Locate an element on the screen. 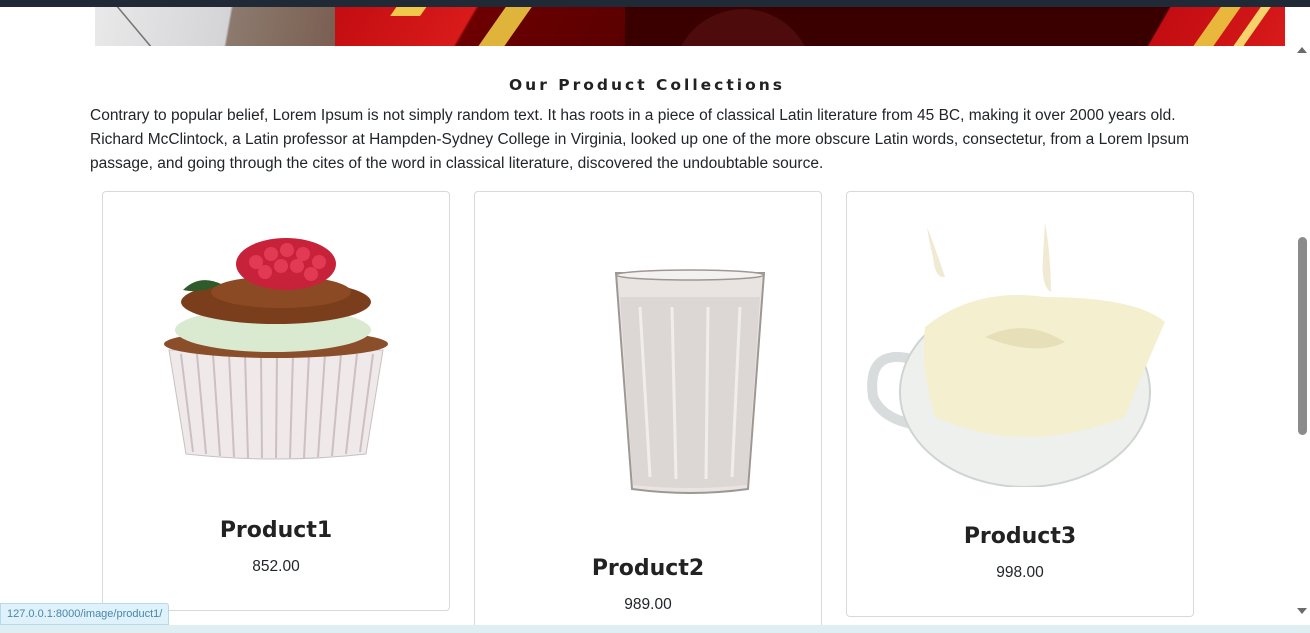 This screenshot has height=633, width=1310. product-price: 852.00 is located at coordinates (276, 566).